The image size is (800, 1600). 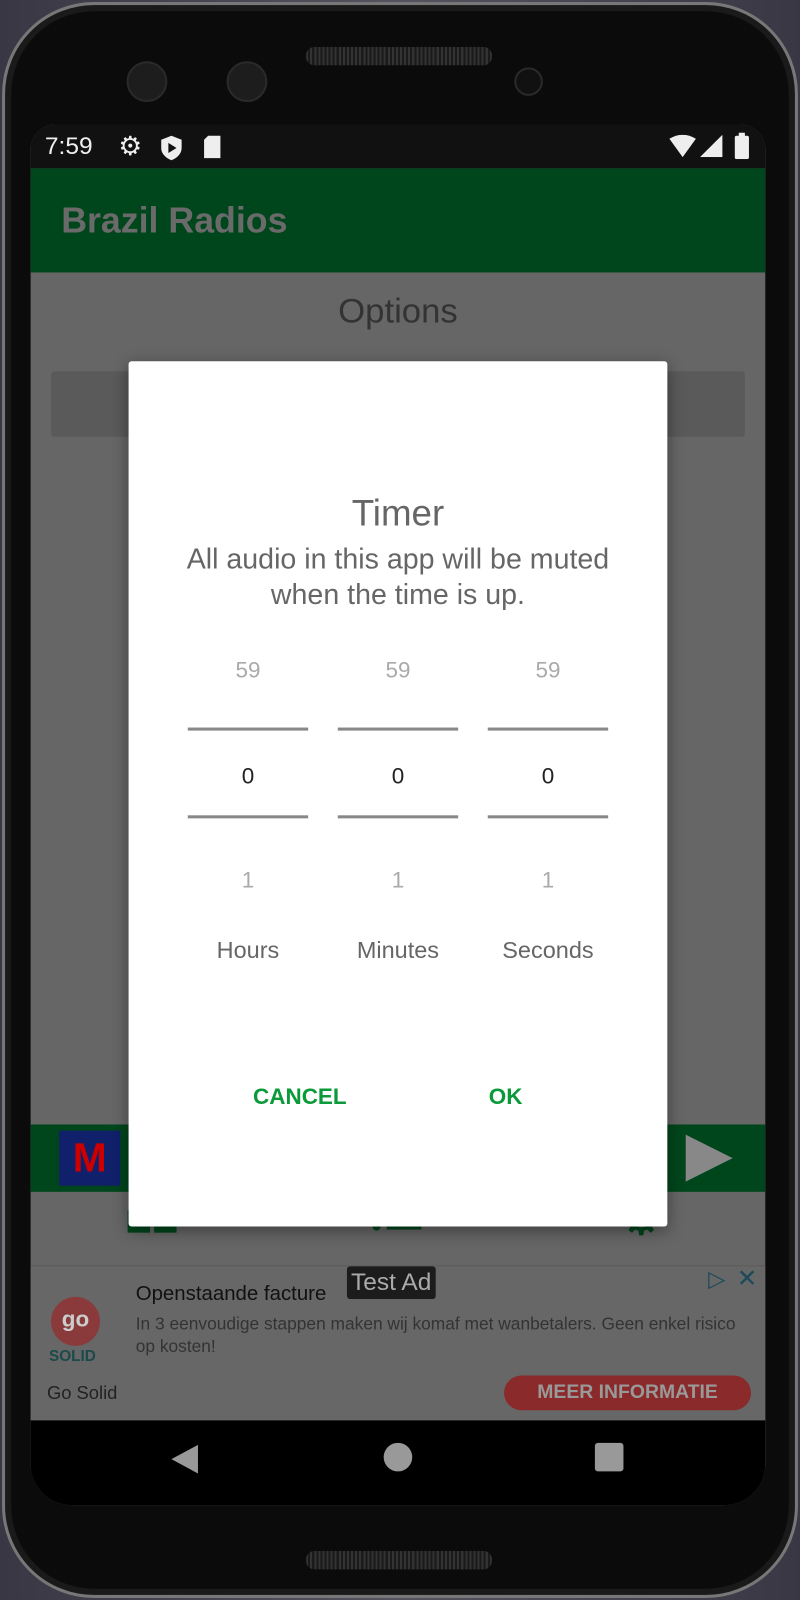 I want to click on station-logo: M, so click(x=90, y=1158).